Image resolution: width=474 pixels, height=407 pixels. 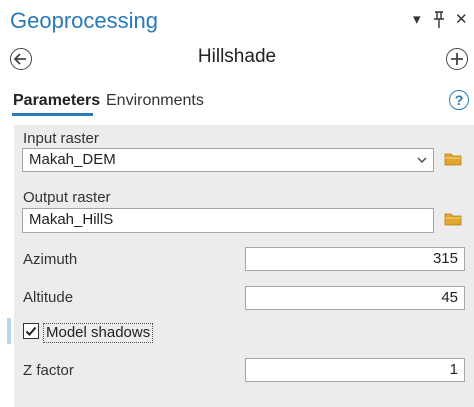 What do you see at coordinates (48, 297) in the screenshot?
I see `altitude-label: Altitude` at bounding box center [48, 297].